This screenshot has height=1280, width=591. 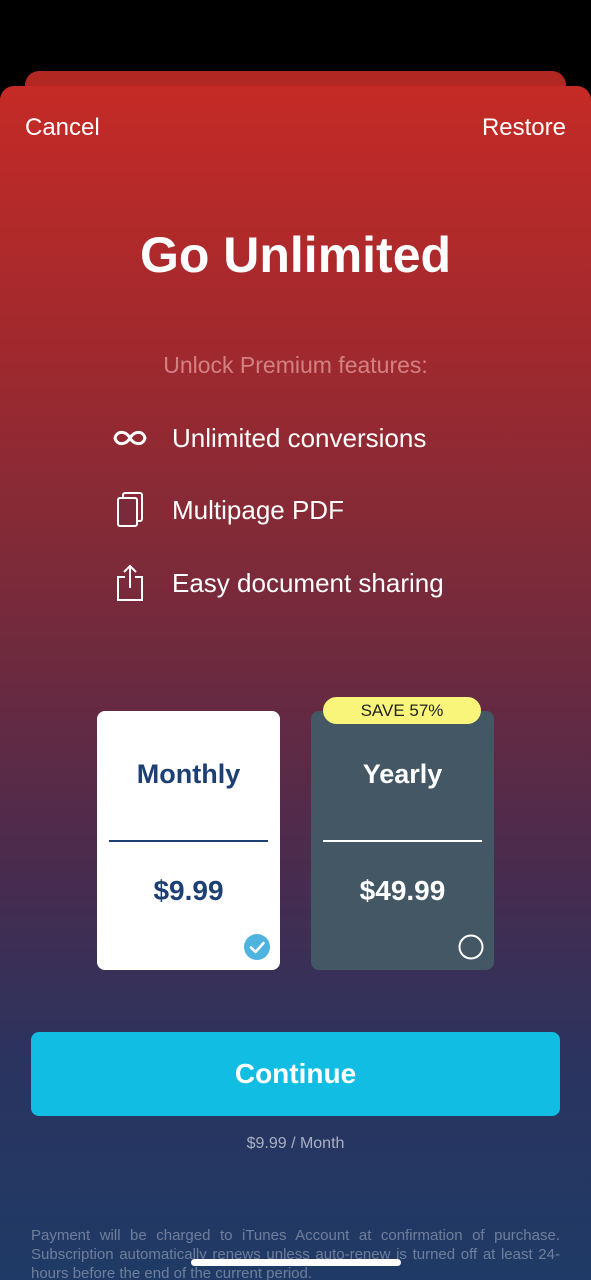 I want to click on radio-unselected-icon, so click(x=471, y=947).